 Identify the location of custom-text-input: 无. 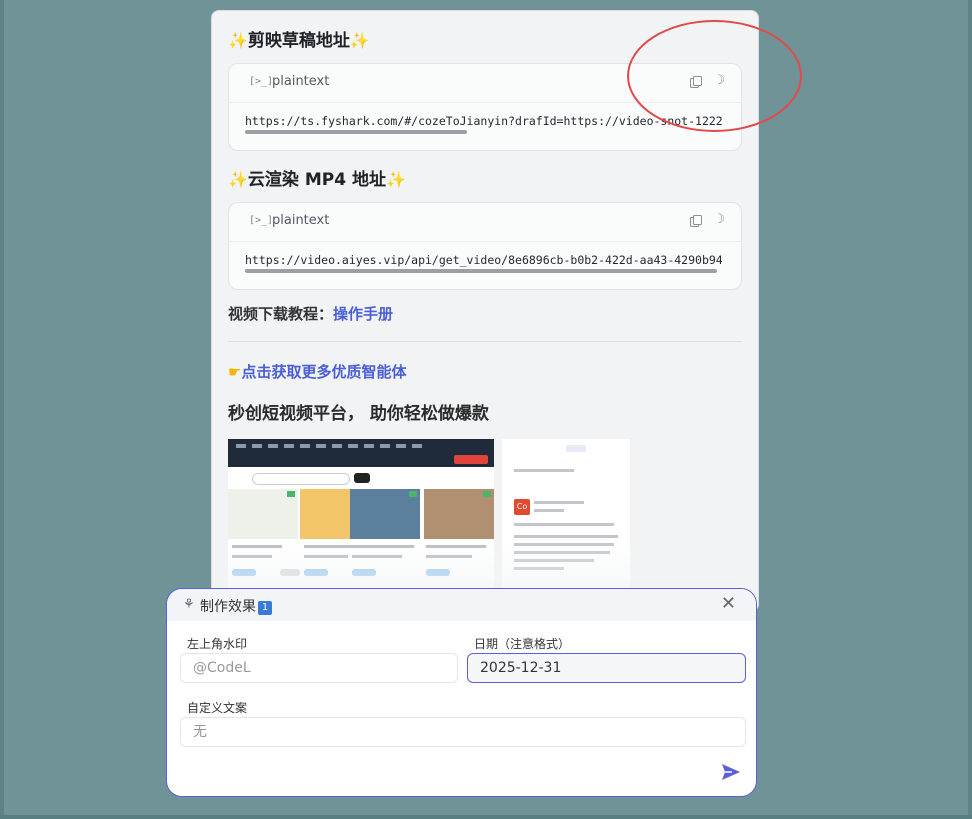
(463, 732).